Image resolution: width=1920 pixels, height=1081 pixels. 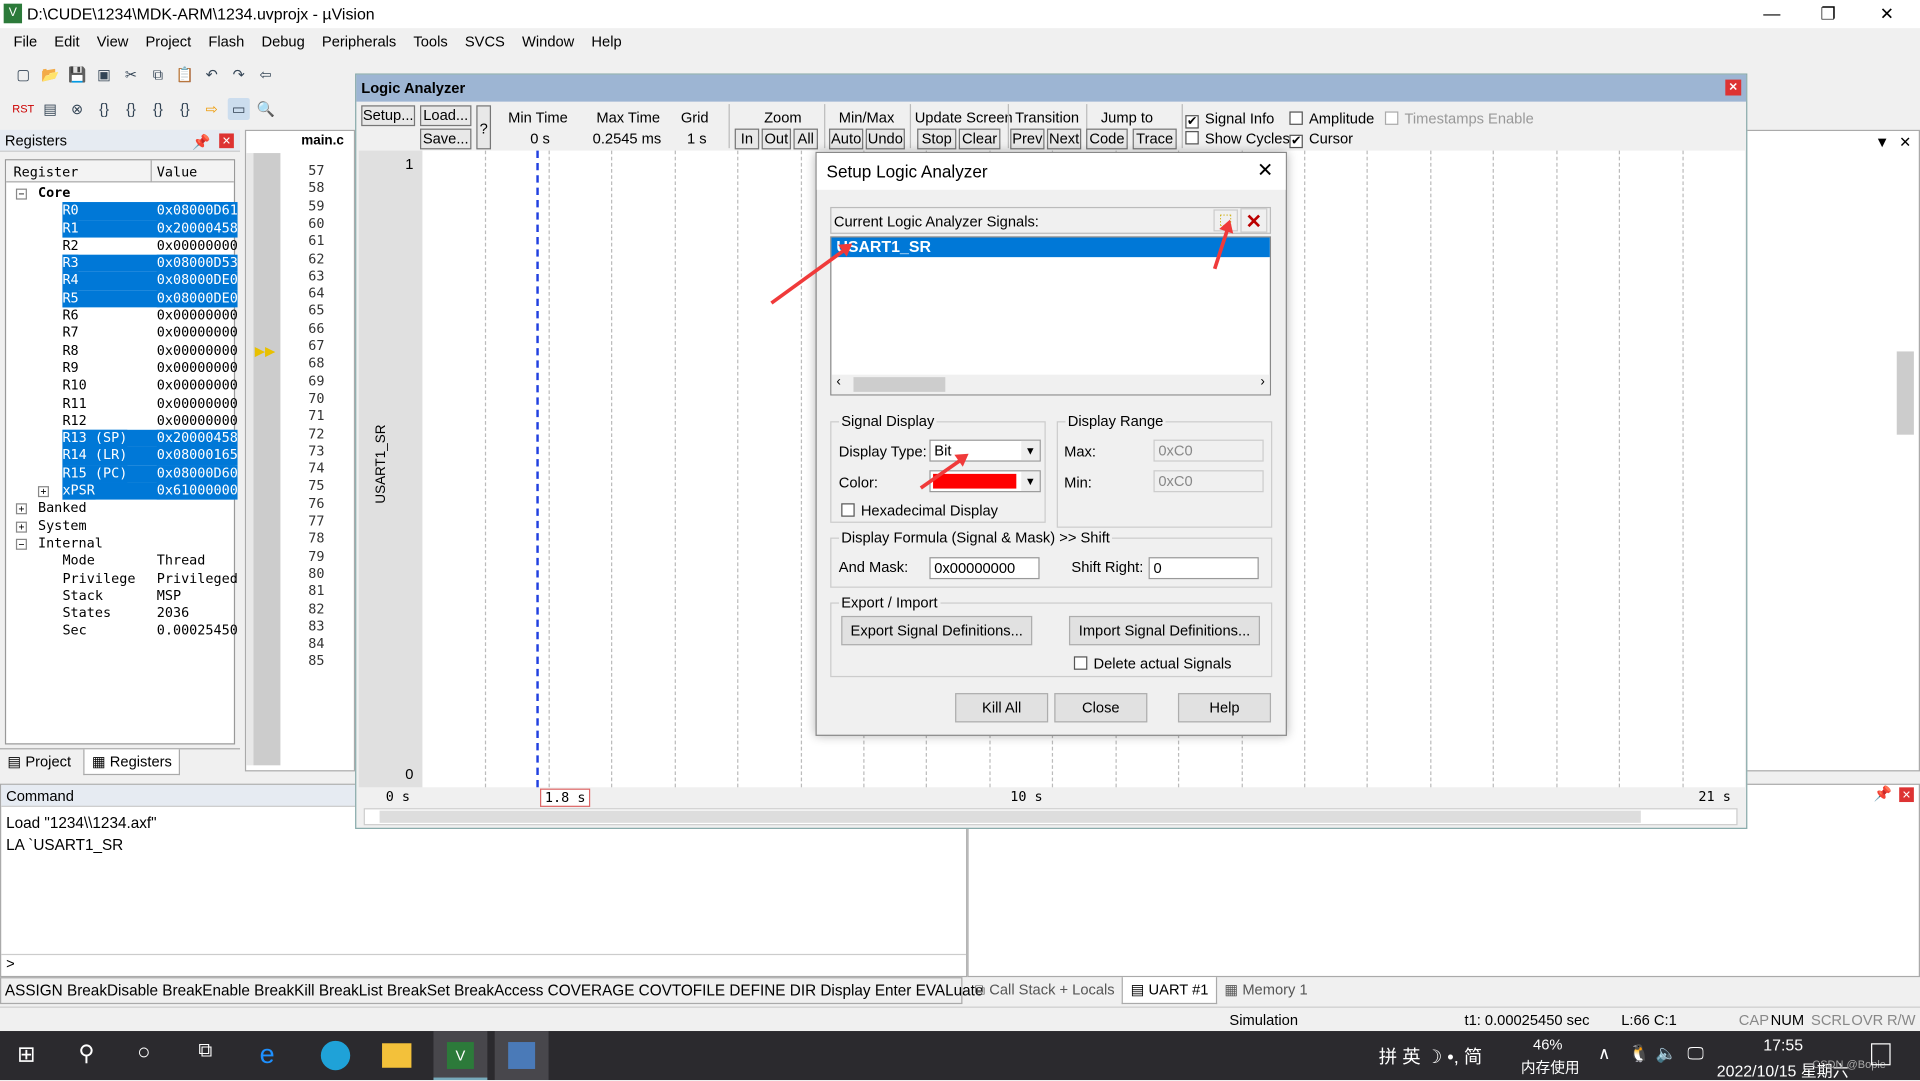 What do you see at coordinates (266, 75) in the screenshot?
I see `back-icon: ⇦` at bounding box center [266, 75].